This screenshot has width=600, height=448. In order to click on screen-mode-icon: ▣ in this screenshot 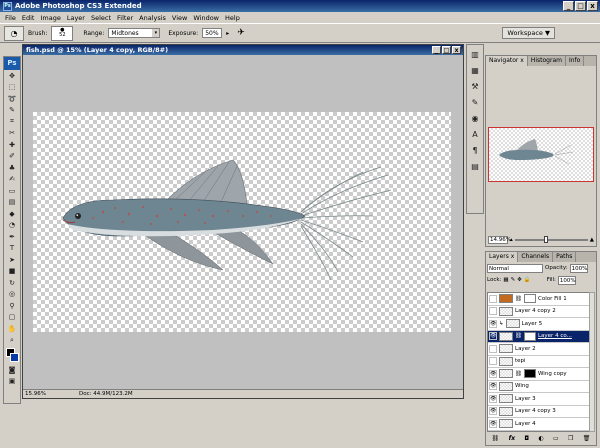, I will do `click(12, 382)`.